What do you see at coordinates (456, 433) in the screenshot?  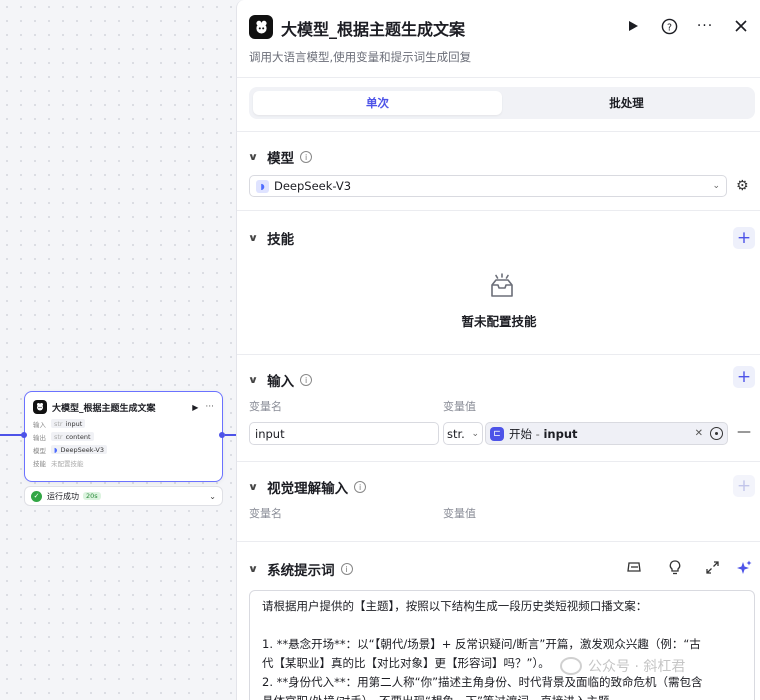 I see `var-type-value: str.` at bounding box center [456, 433].